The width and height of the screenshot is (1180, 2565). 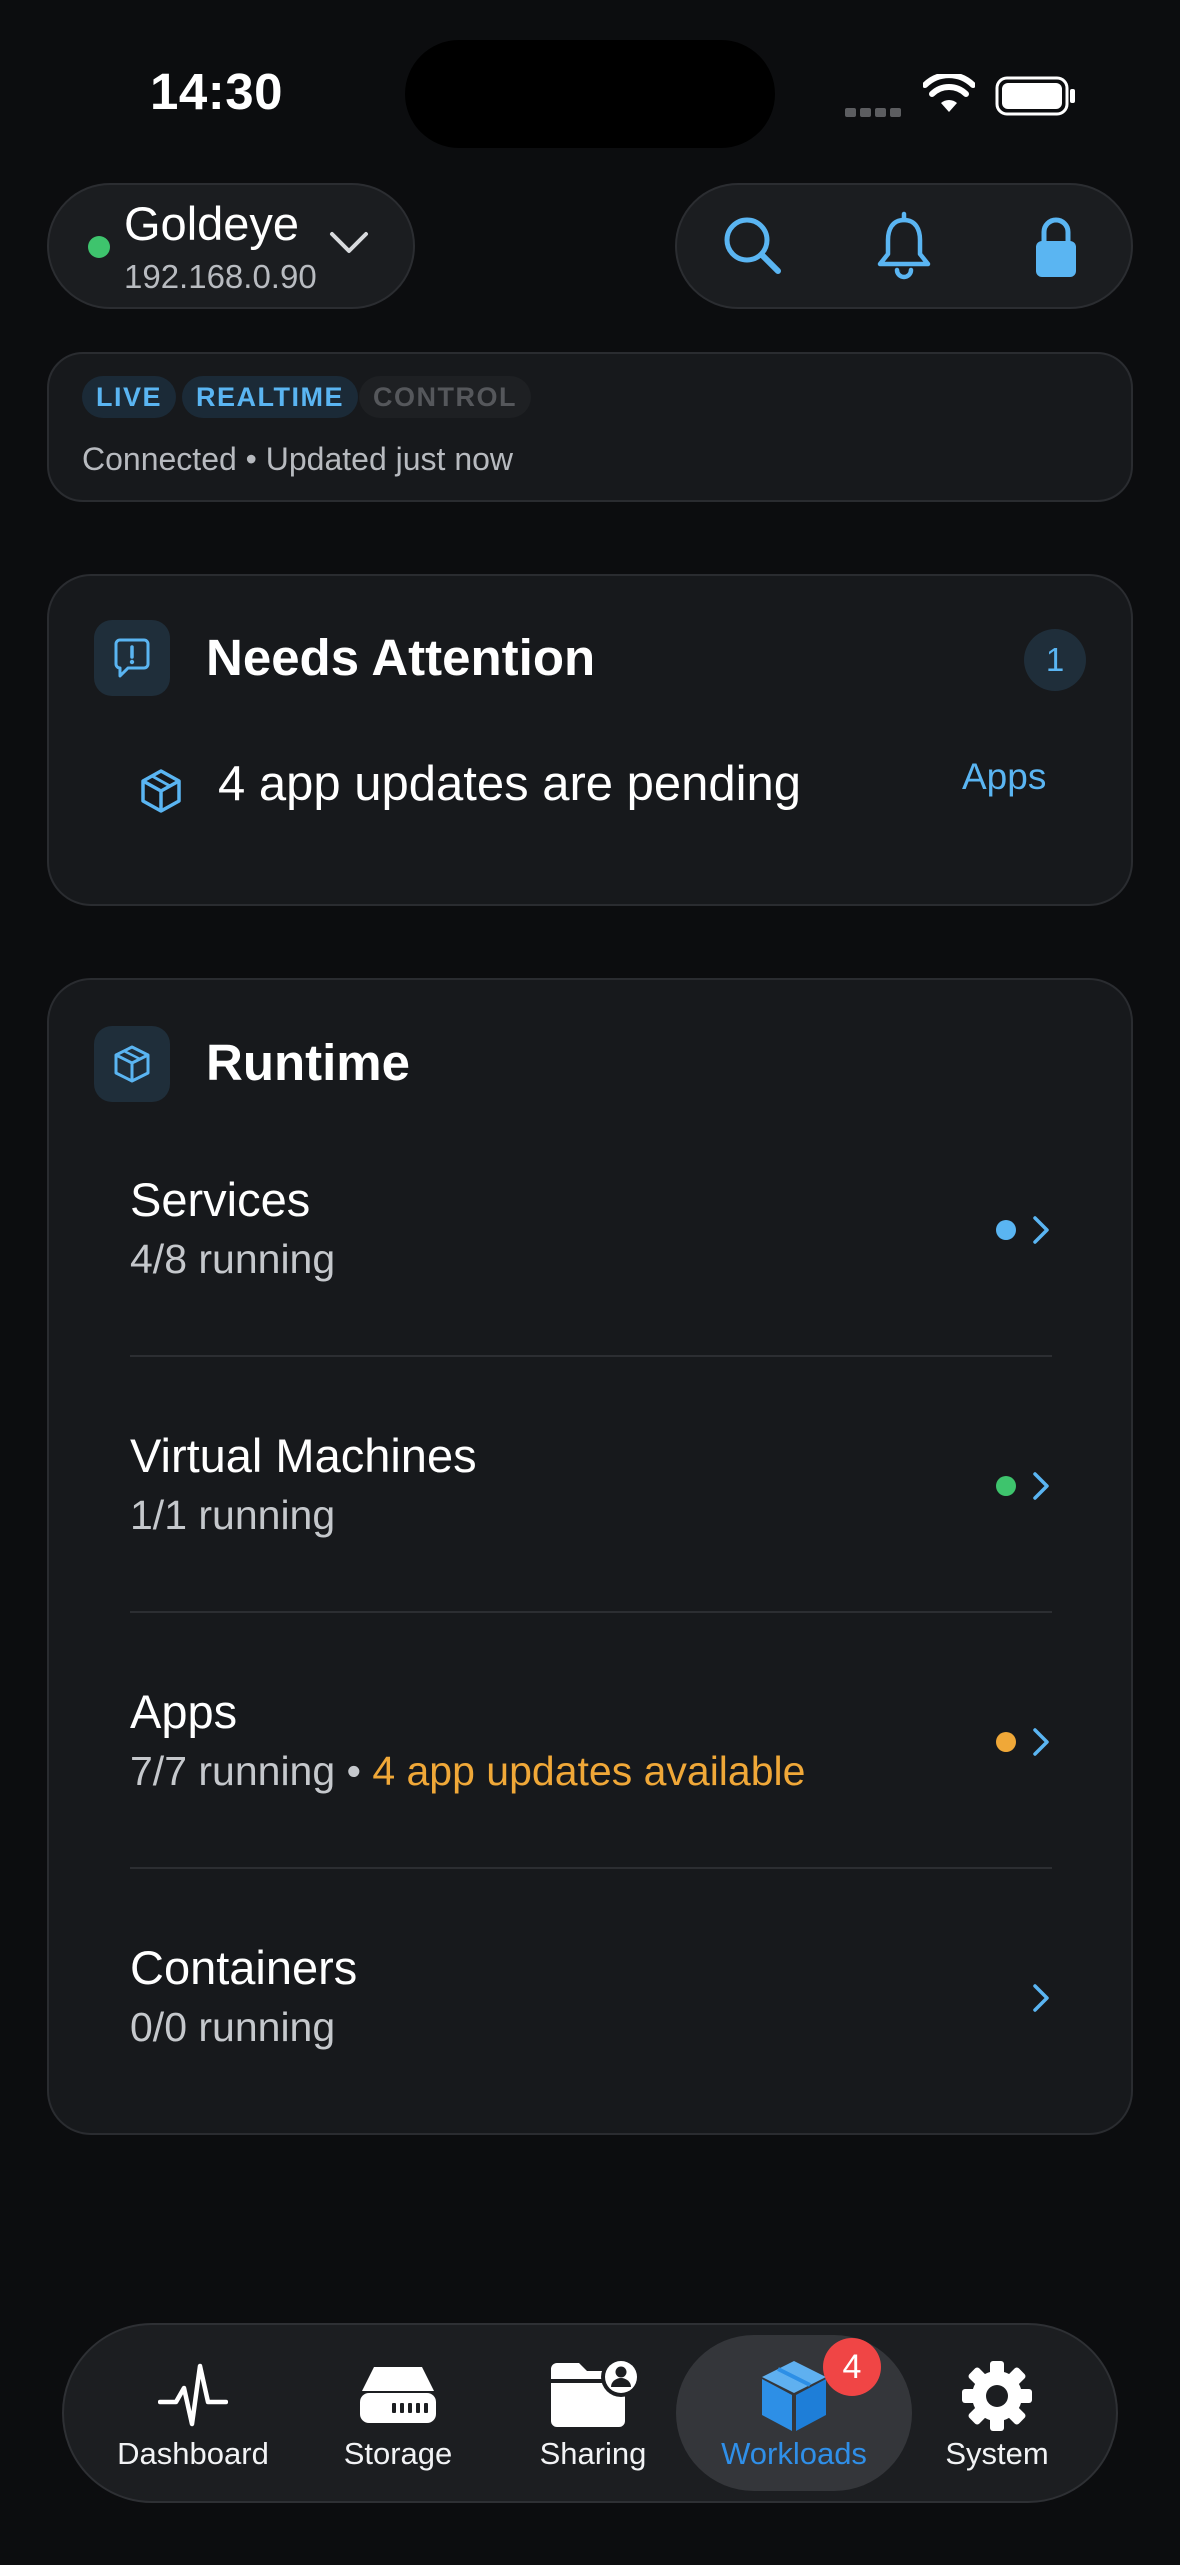 What do you see at coordinates (590, 740) in the screenshot?
I see `needs-attention-card` at bounding box center [590, 740].